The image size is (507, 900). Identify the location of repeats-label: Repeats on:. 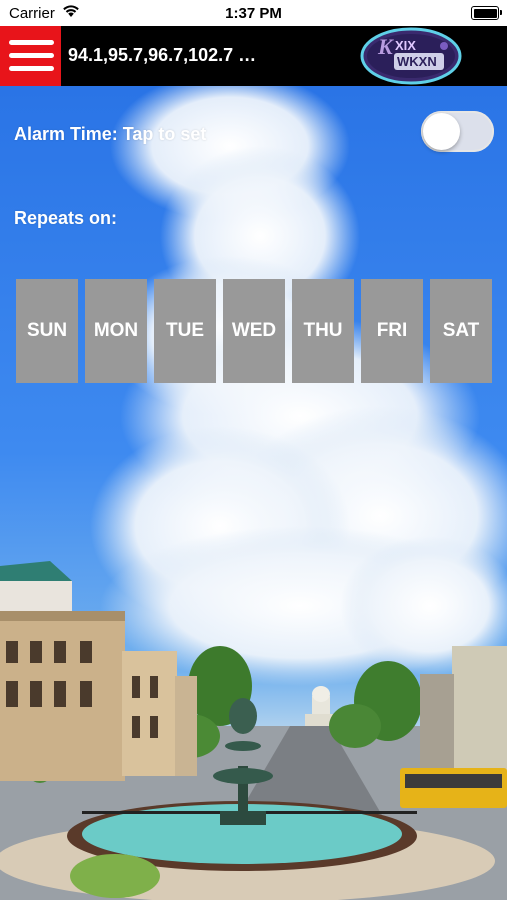
(66, 218).